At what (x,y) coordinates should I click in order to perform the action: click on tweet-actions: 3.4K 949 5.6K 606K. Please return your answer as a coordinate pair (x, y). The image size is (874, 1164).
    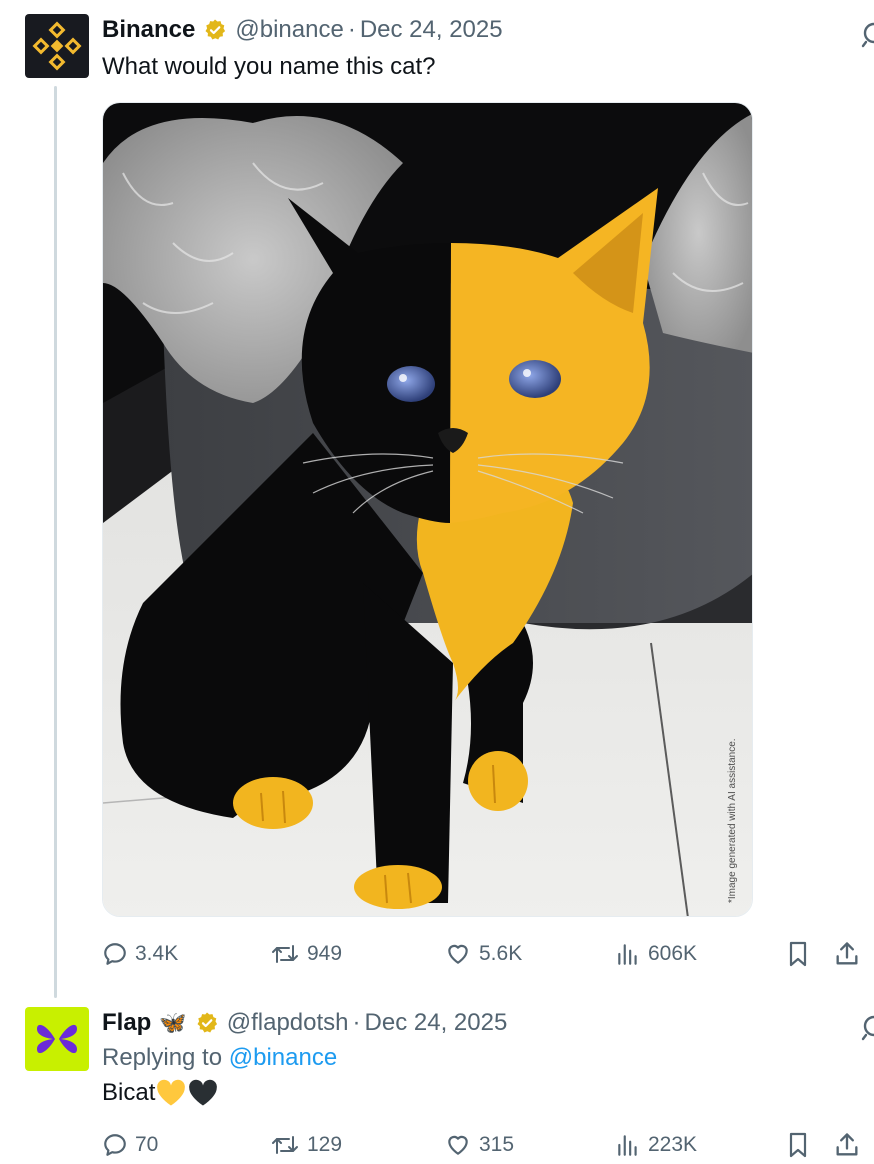
    Looking at the image, I should click on (485, 954).